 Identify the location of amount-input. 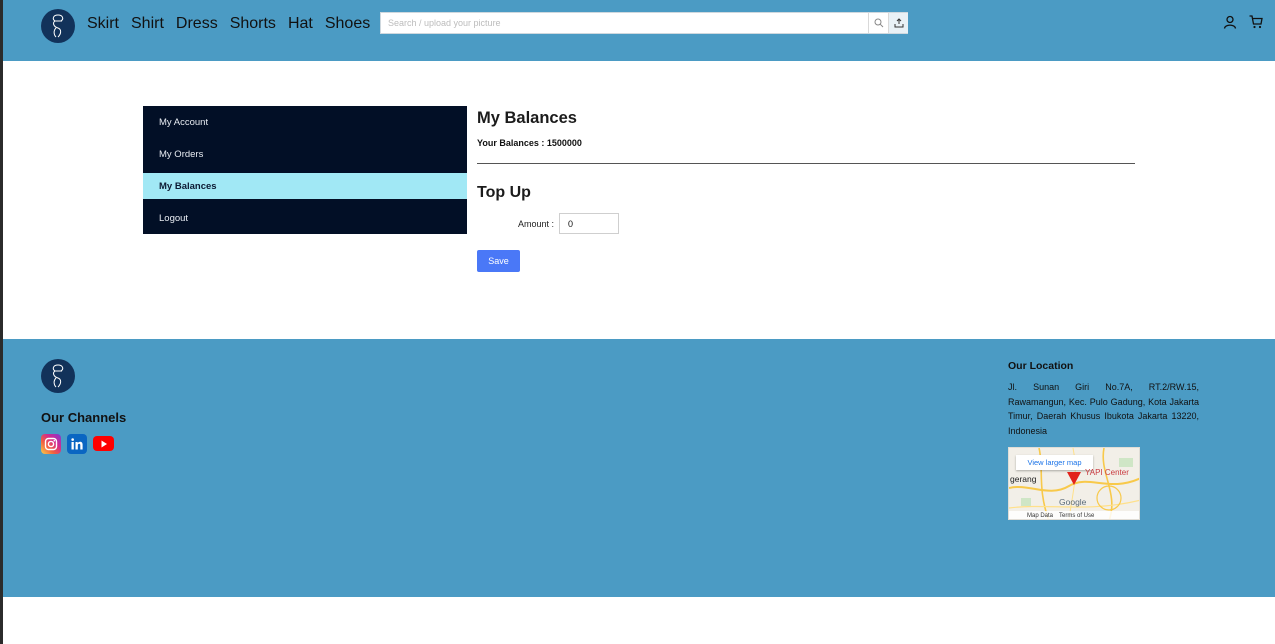
(589, 223).